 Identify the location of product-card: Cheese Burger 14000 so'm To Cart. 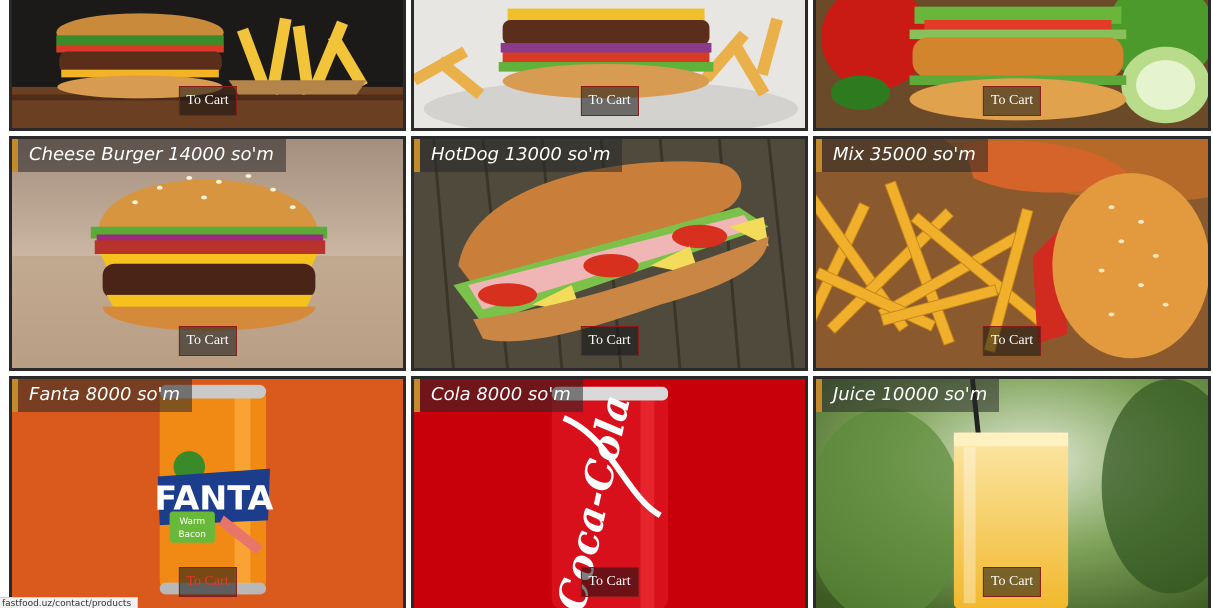
(207, 253).